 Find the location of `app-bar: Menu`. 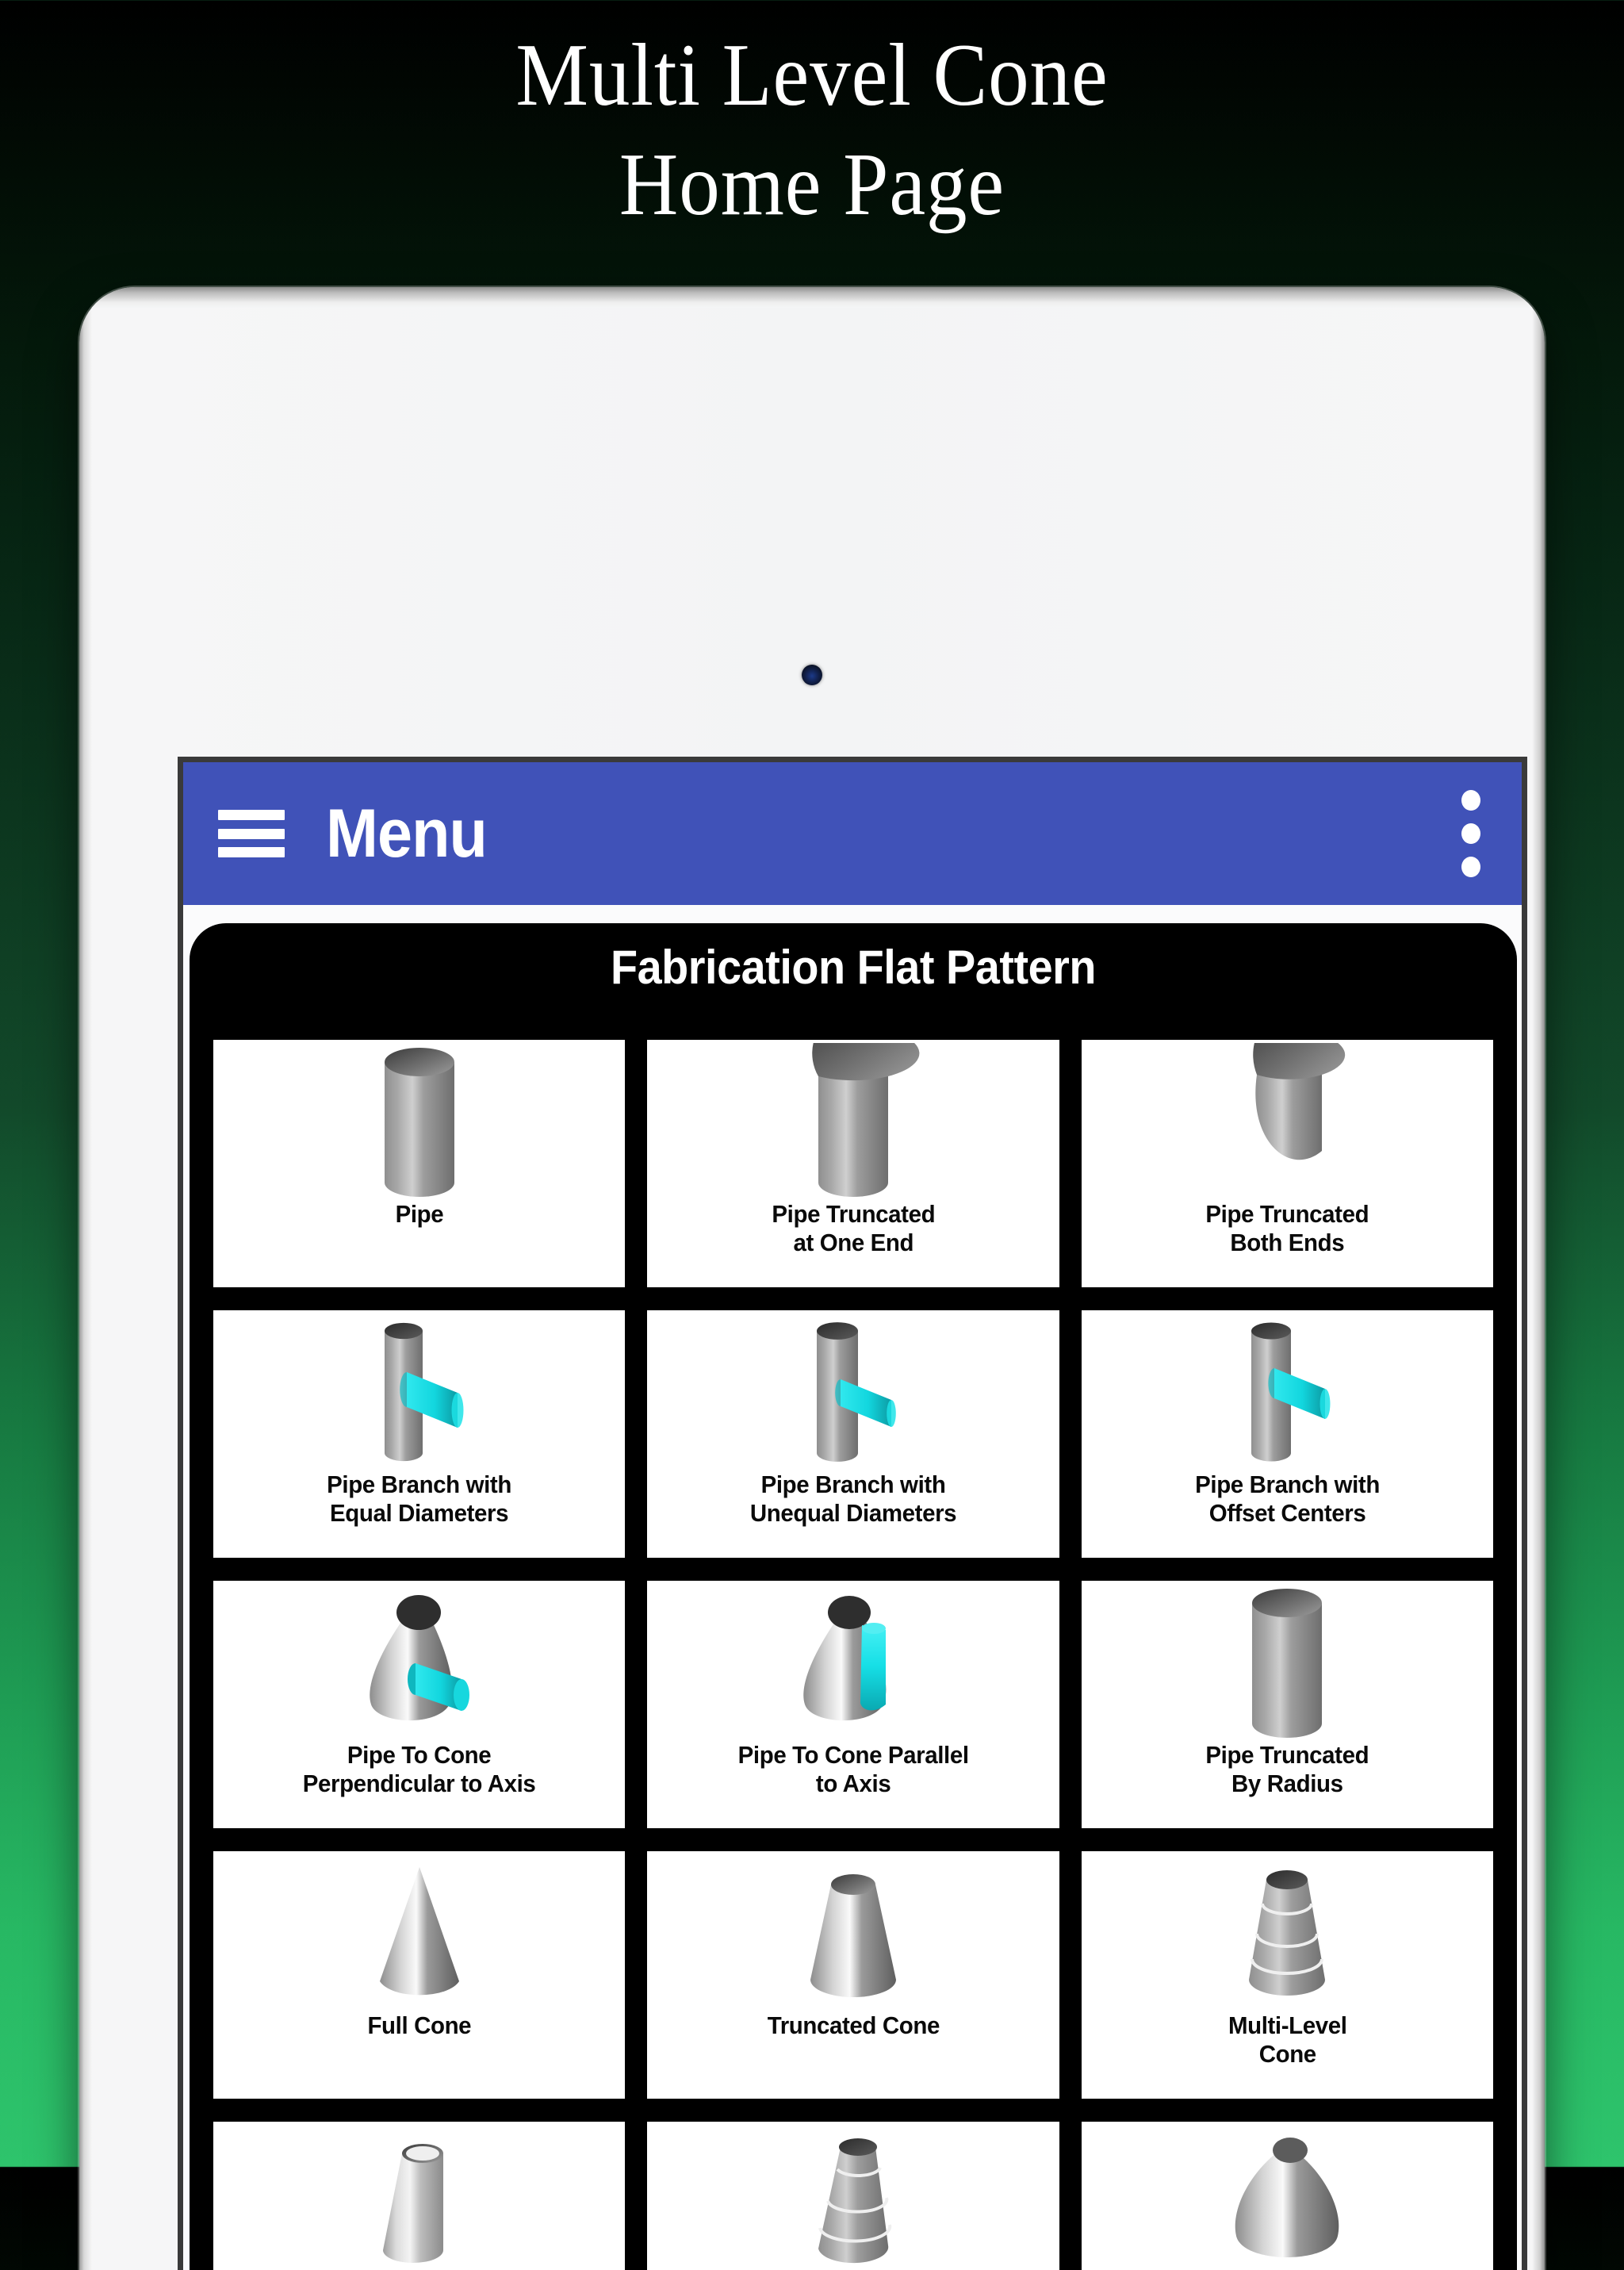

app-bar: Menu is located at coordinates (852, 833).